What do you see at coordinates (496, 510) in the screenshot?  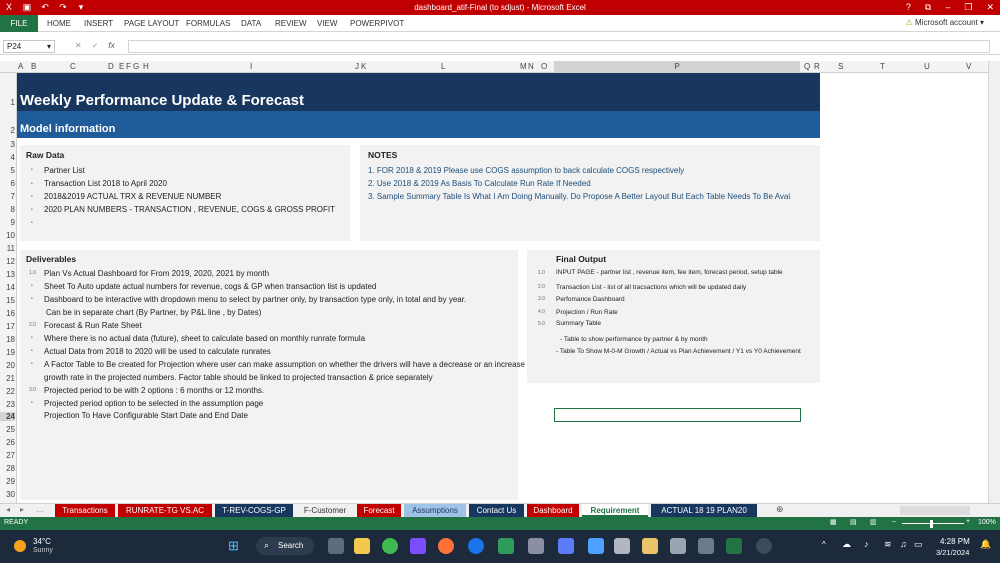 I see `sheet-tab-contact-us: Contact Us` at bounding box center [496, 510].